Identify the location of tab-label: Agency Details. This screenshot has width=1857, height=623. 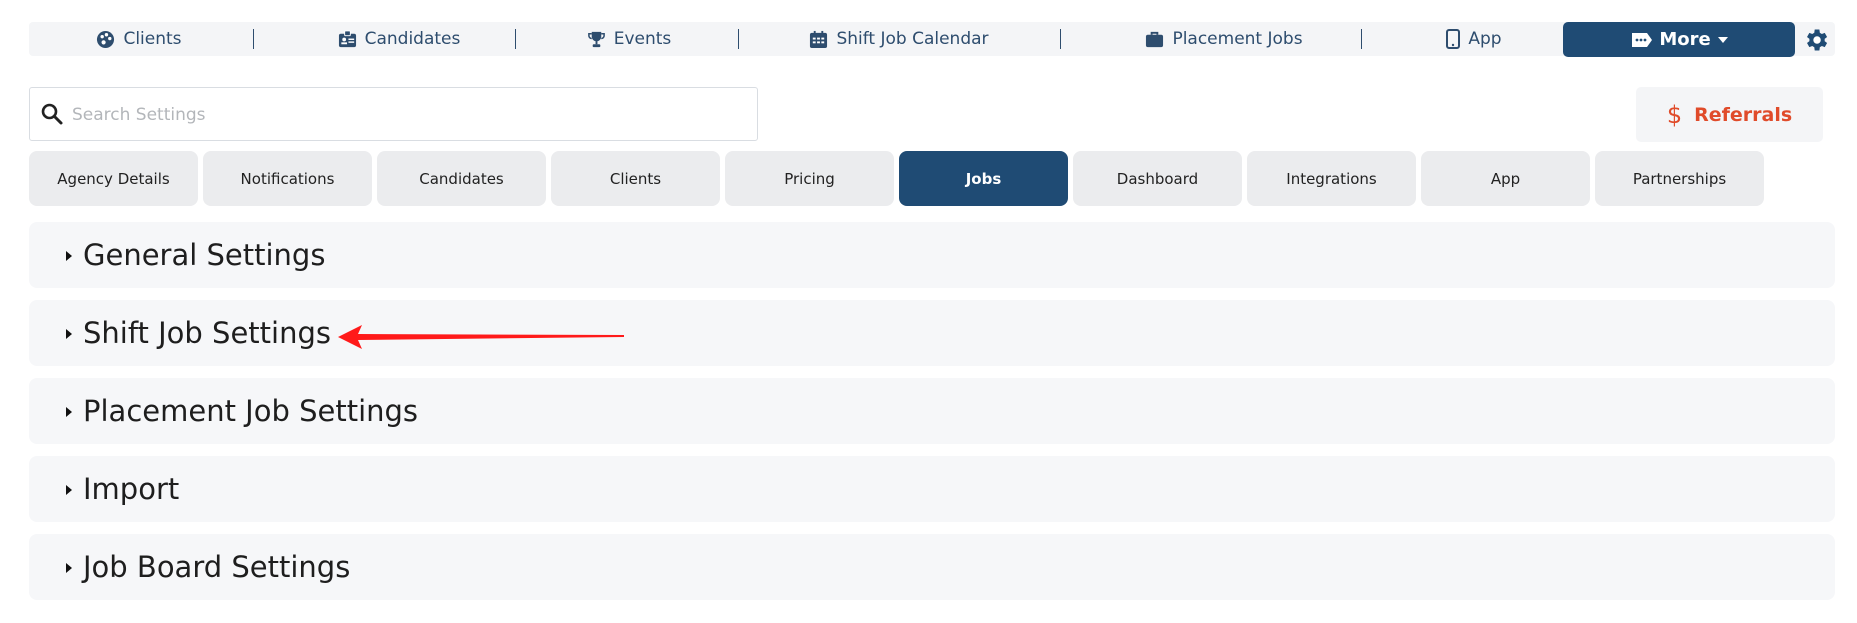
(113, 178).